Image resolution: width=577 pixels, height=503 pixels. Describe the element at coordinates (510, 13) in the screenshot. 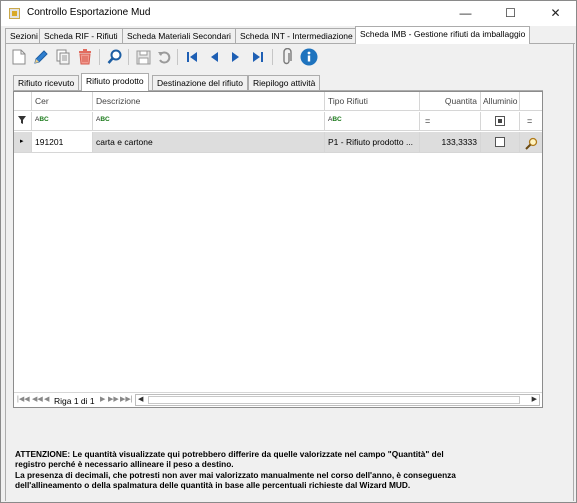

I see `maximize-button: ☐` at that location.